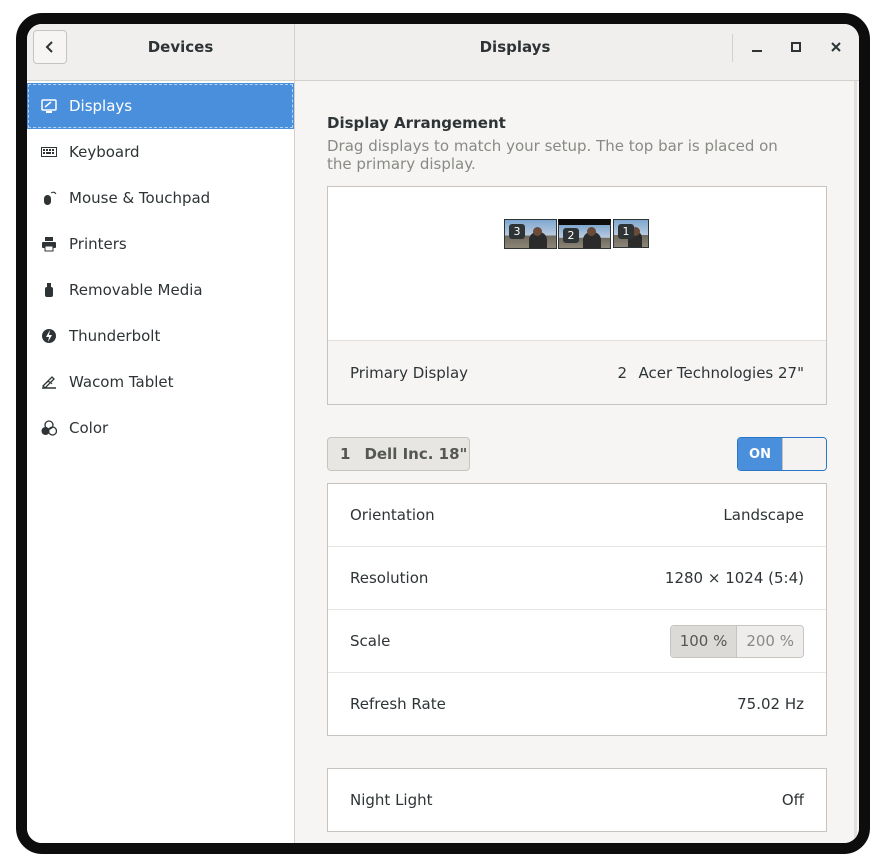  What do you see at coordinates (622, 372) in the screenshot?
I see `primary-display-number: 2` at bounding box center [622, 372].